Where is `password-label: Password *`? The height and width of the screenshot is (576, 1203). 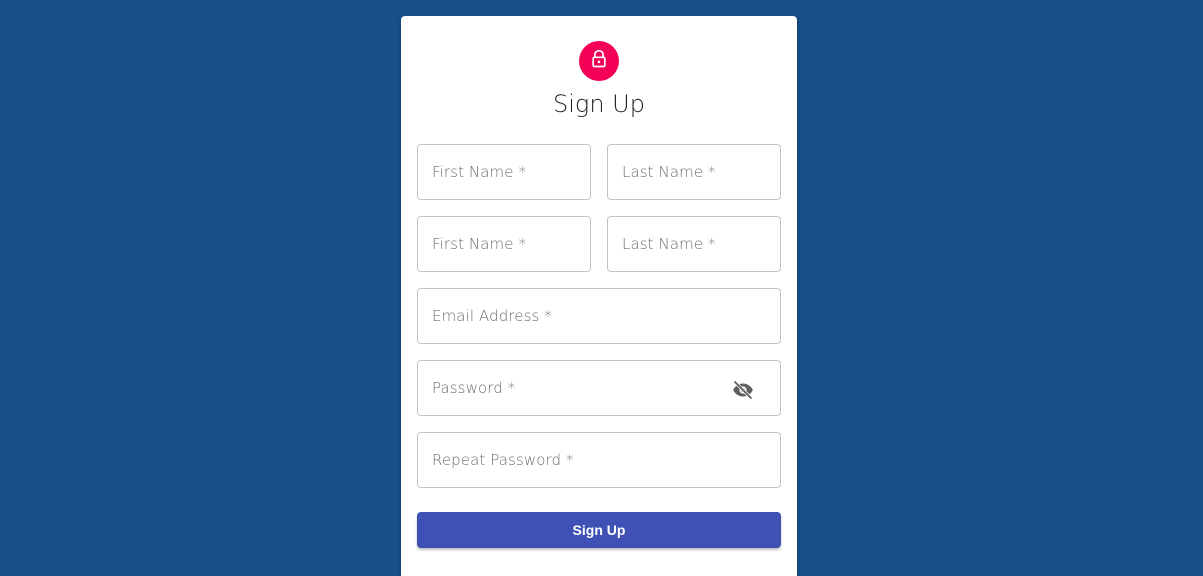 password-label: Password * is located at coordinates (474, 388).